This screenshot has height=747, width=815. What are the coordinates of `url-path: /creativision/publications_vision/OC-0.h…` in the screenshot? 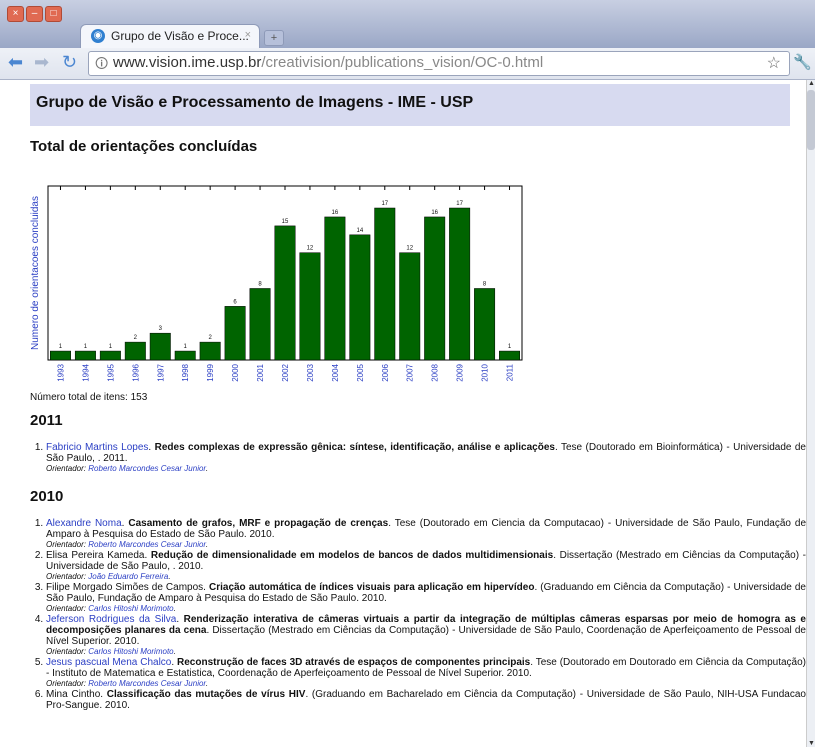 It's located at (402, 62).